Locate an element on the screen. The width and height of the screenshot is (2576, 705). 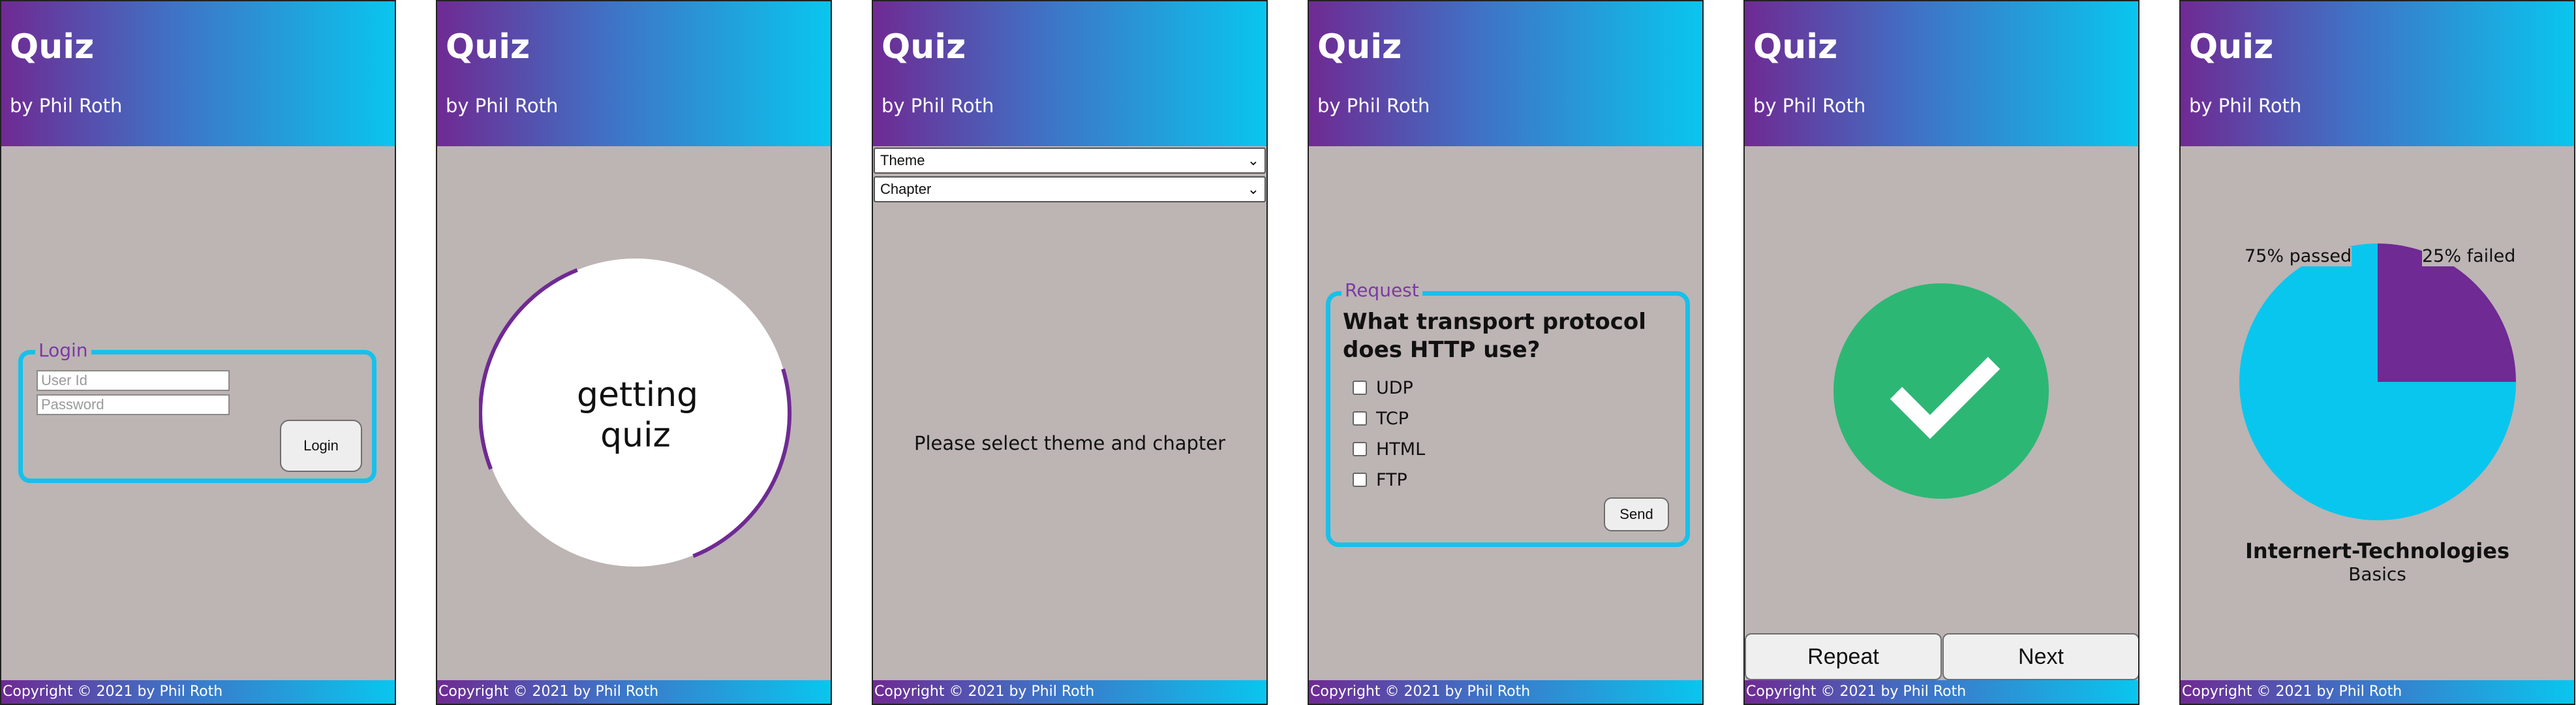
answer-option: HTML is located at coordinates (1389, 450).